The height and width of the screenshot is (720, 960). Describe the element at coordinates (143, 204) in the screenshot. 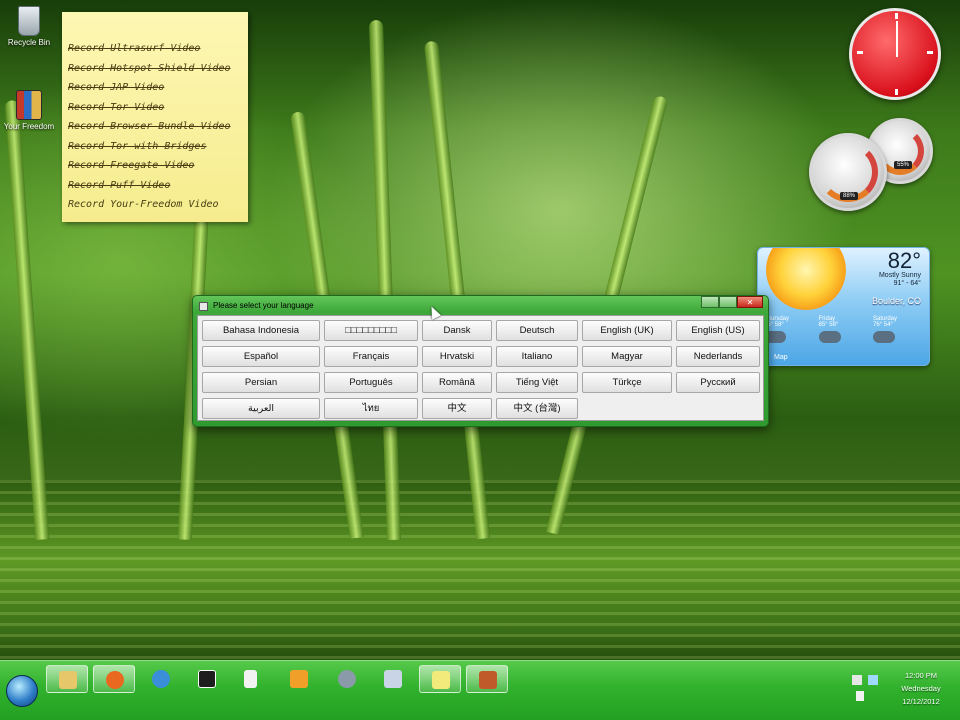

I see `sticky-note-line: Record Your-Freedom Video` at that location.